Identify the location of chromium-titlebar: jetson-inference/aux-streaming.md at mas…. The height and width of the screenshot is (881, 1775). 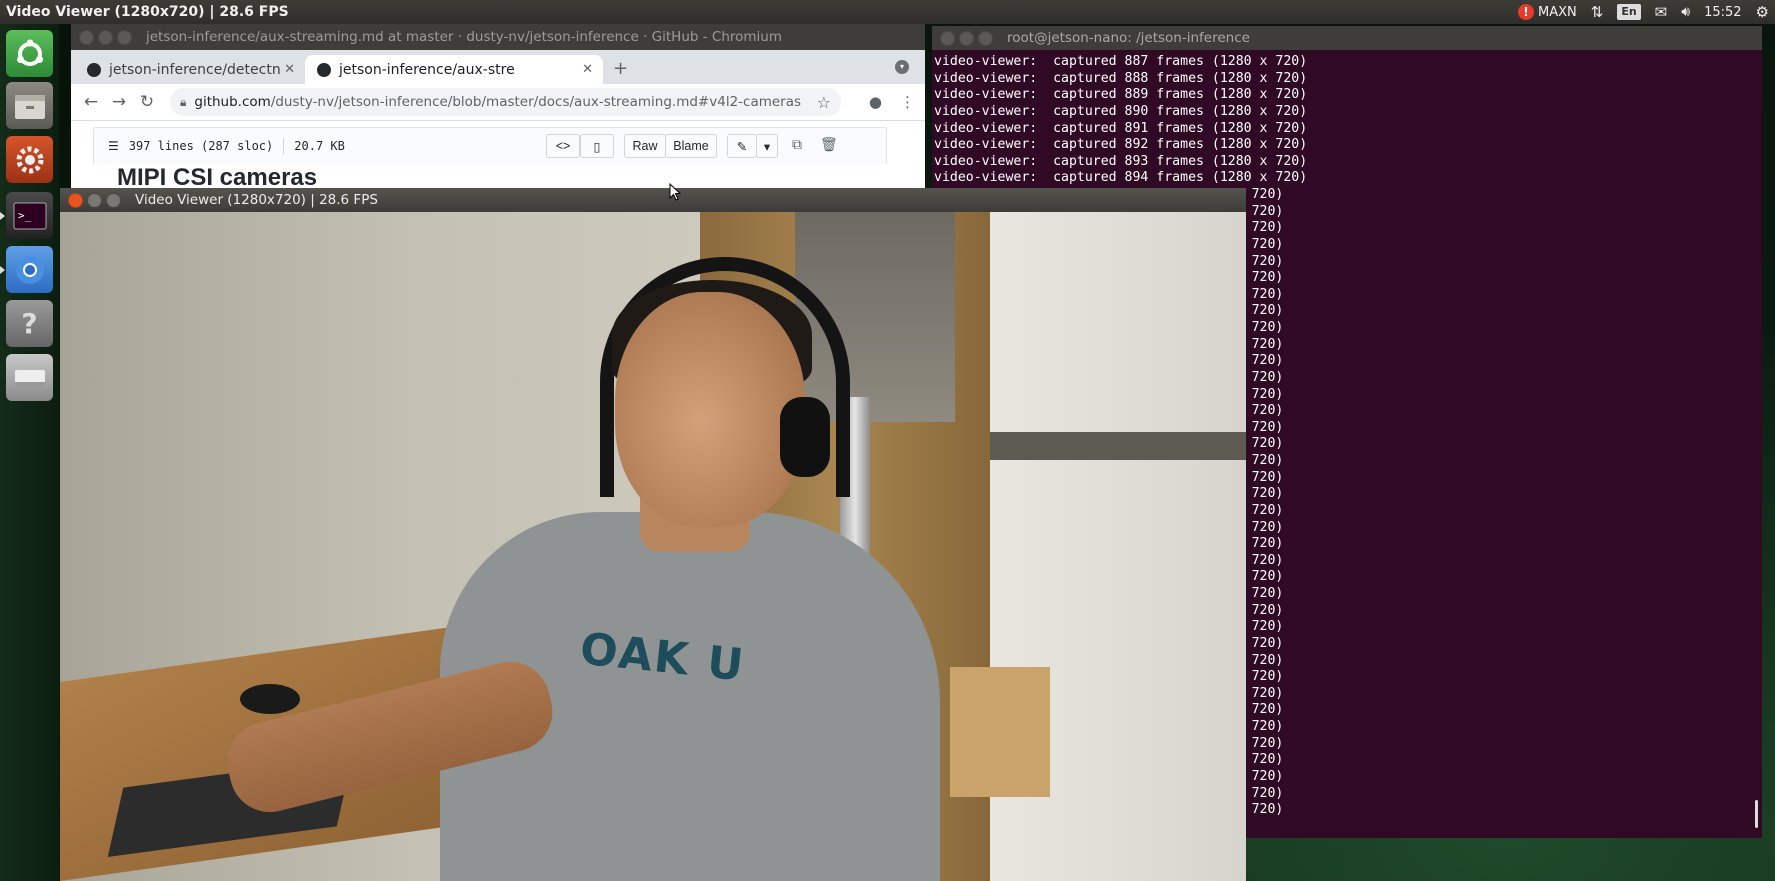
(498, 37).